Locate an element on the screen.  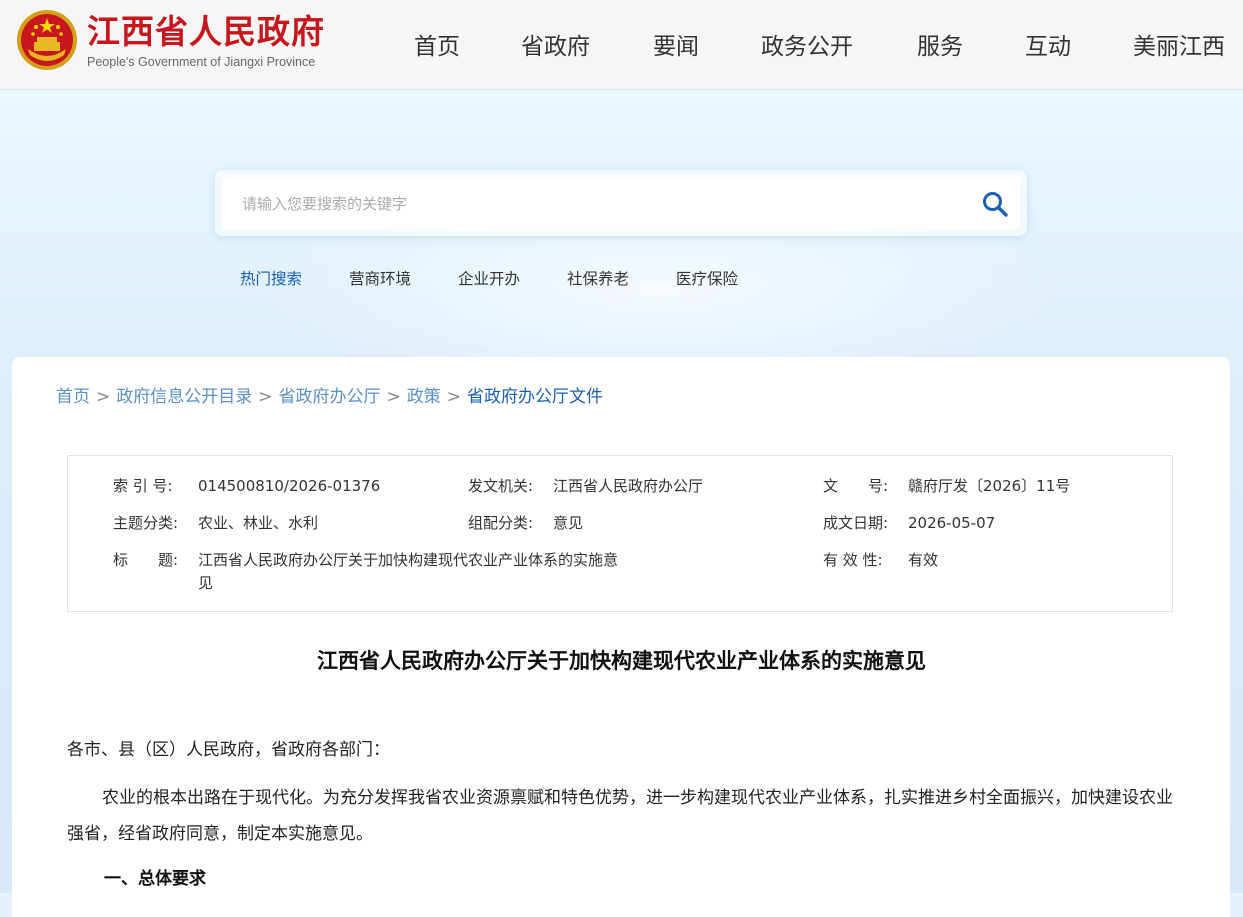
breadcrumb-general-office: 省政府办公厅 is located at coordinates (330, 397).